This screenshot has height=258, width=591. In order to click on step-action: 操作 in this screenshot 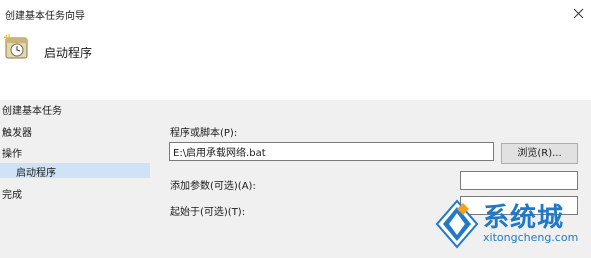, I will do `click(12, 152)`.